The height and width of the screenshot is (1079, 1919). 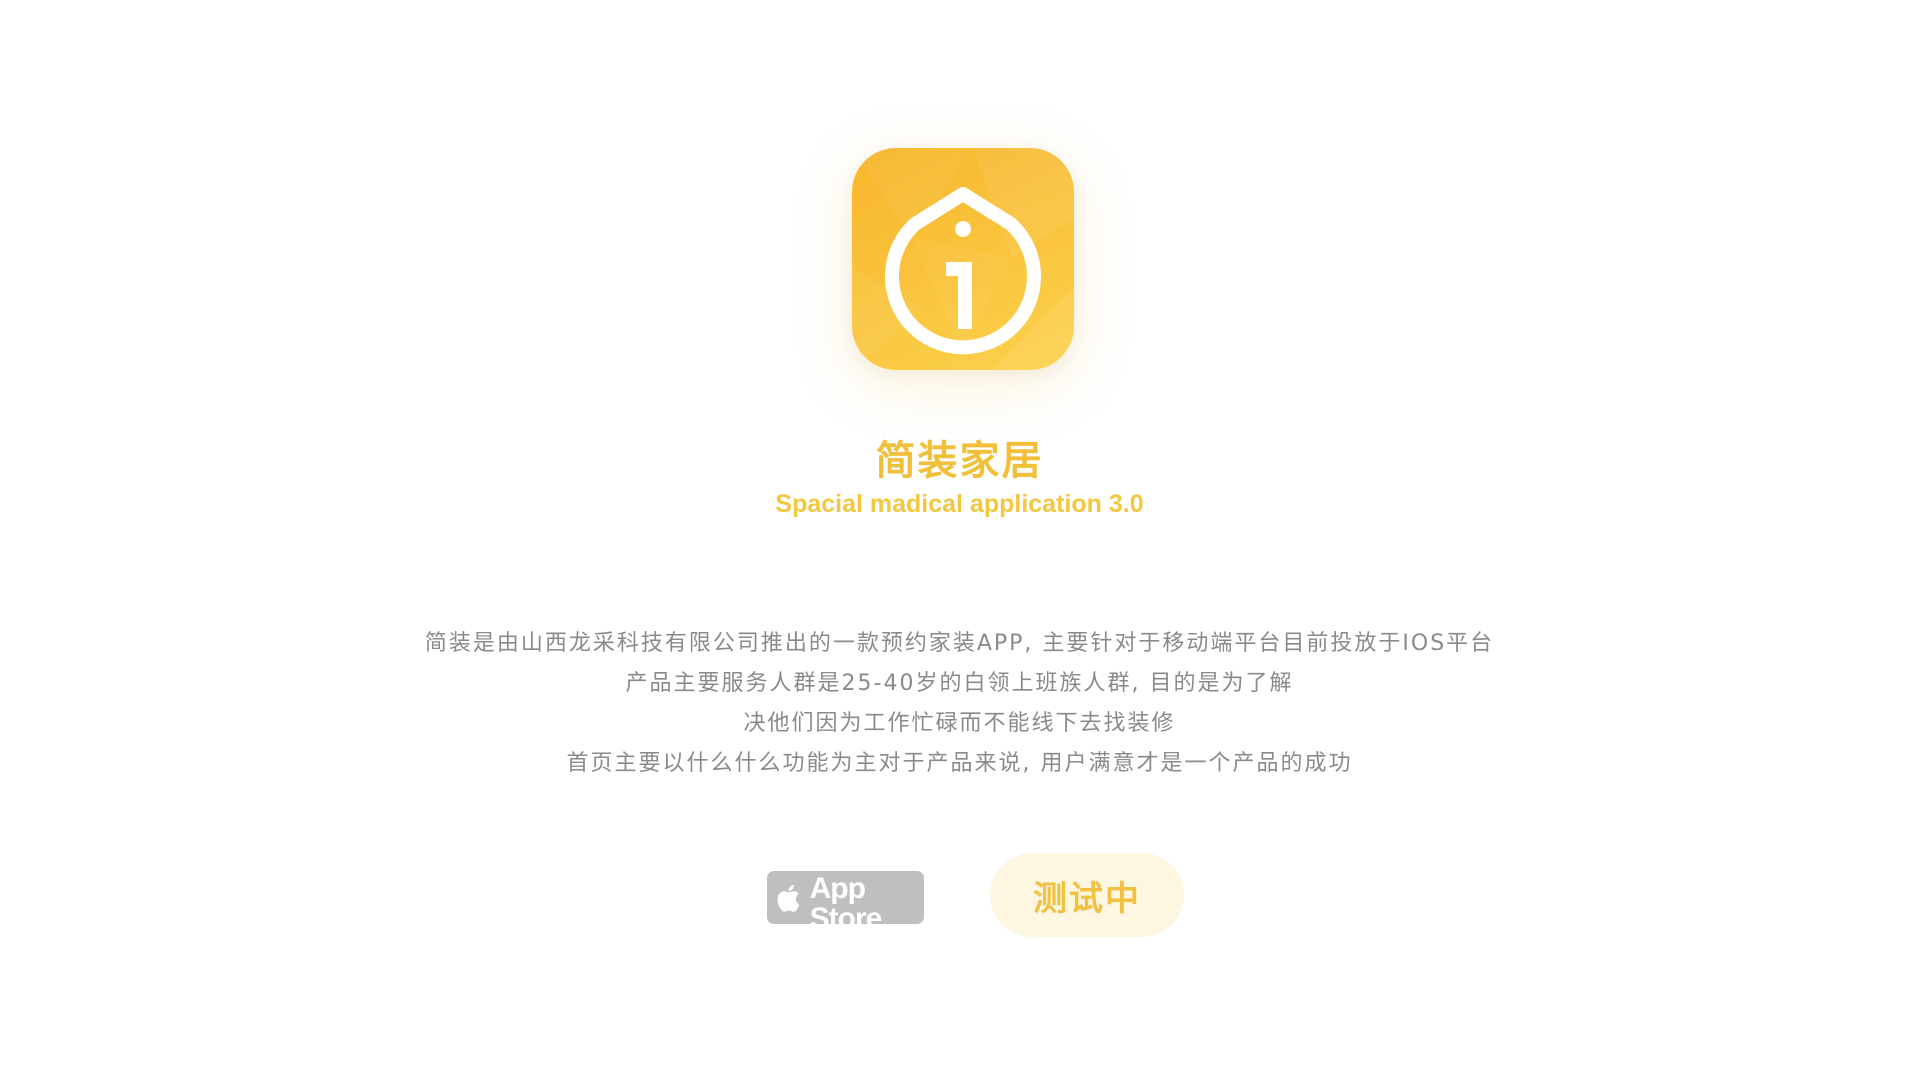 What do you see at coordinates (1087, 895) in the screenshot?
I see `testing-status-button: 测试中` at bounding box center [1087, 895].